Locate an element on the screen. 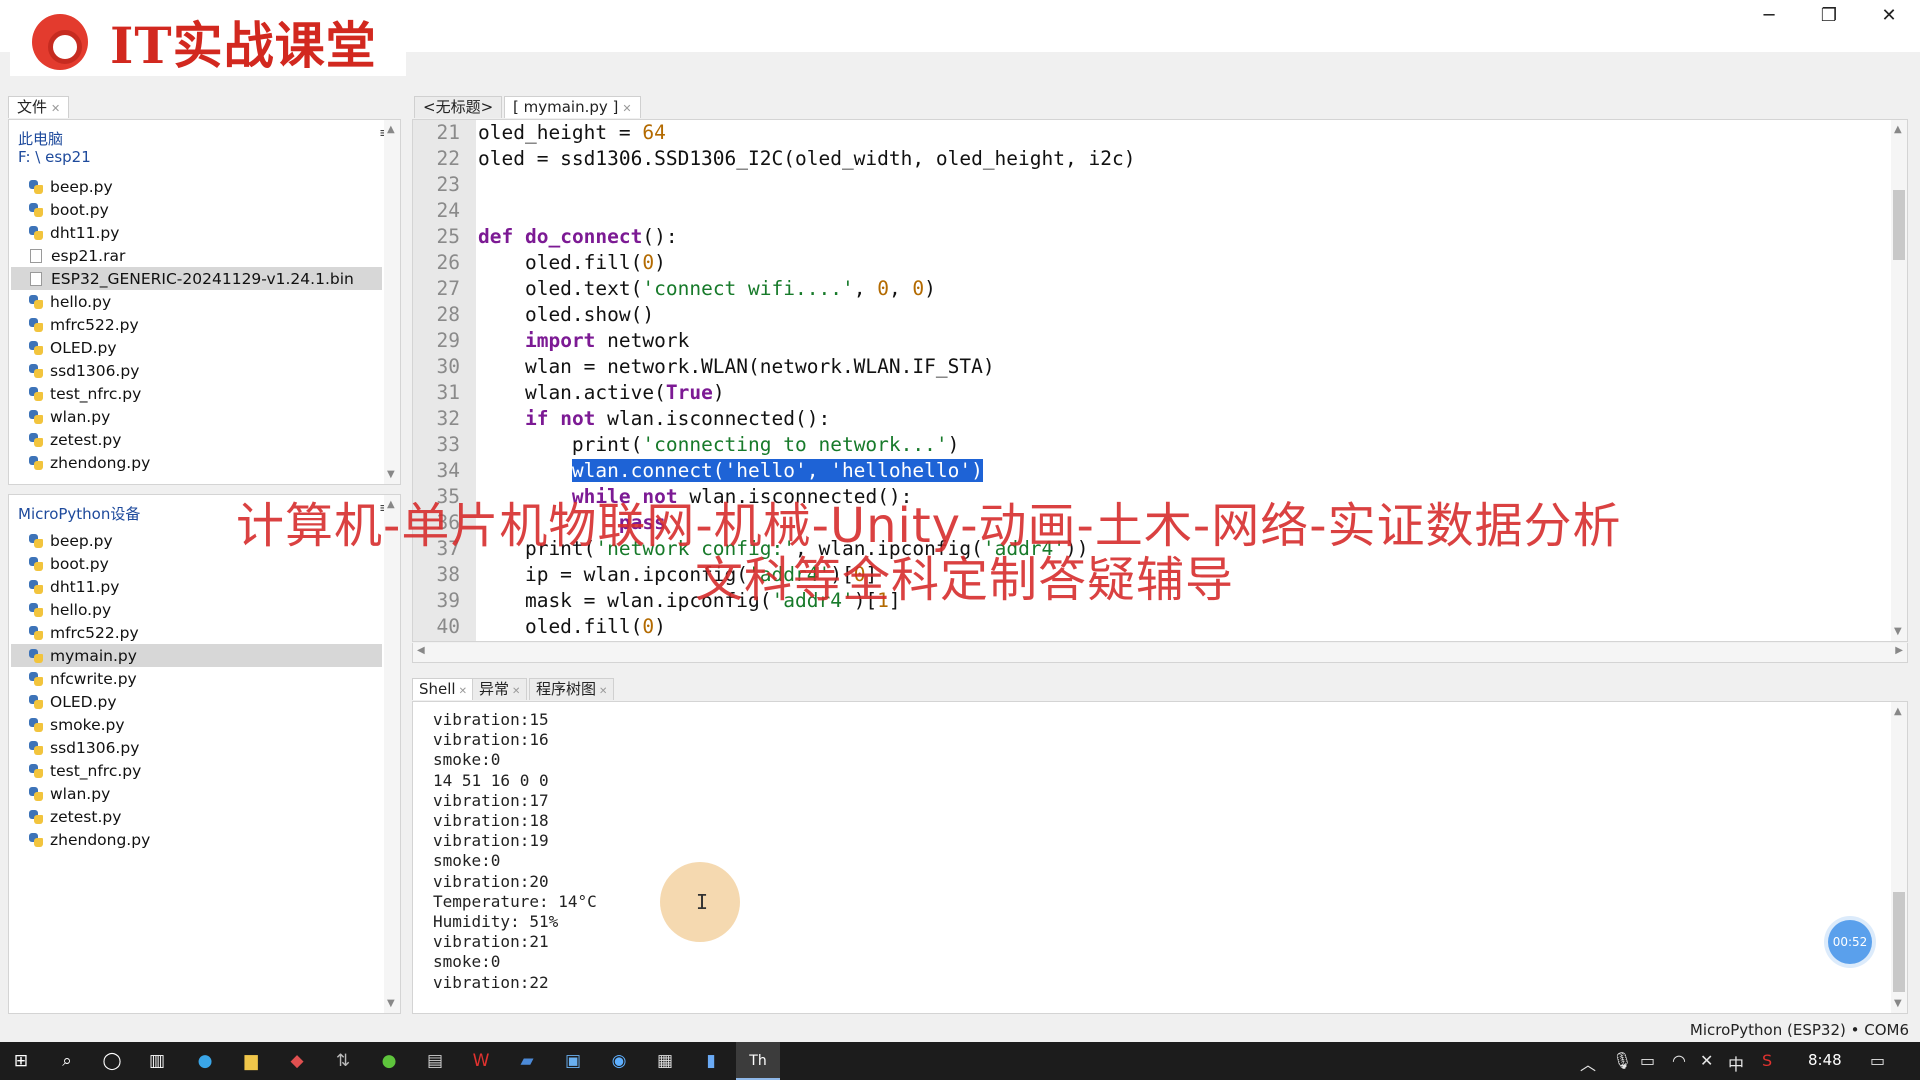 The image size is (1920, 1080). task-view-icon: ▥ is located at coordinates (157, 1061).